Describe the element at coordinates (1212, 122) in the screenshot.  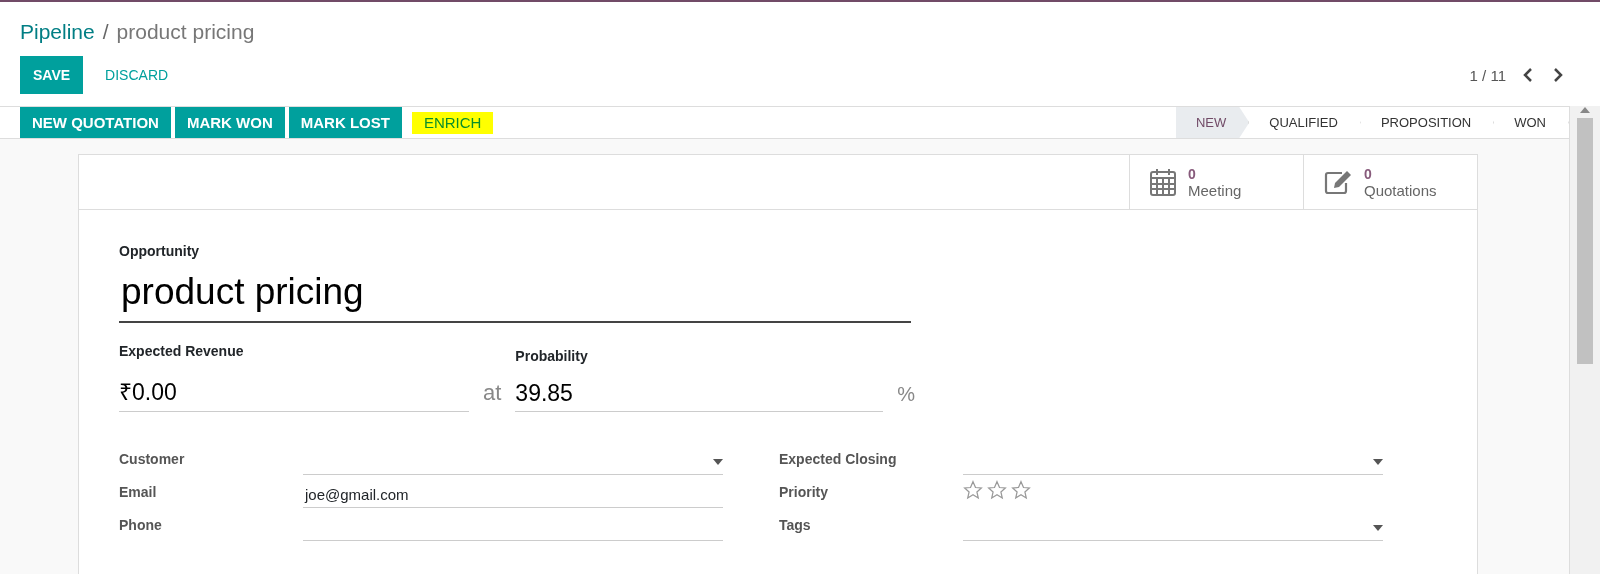
I see `stage-button: NEW` at that location.